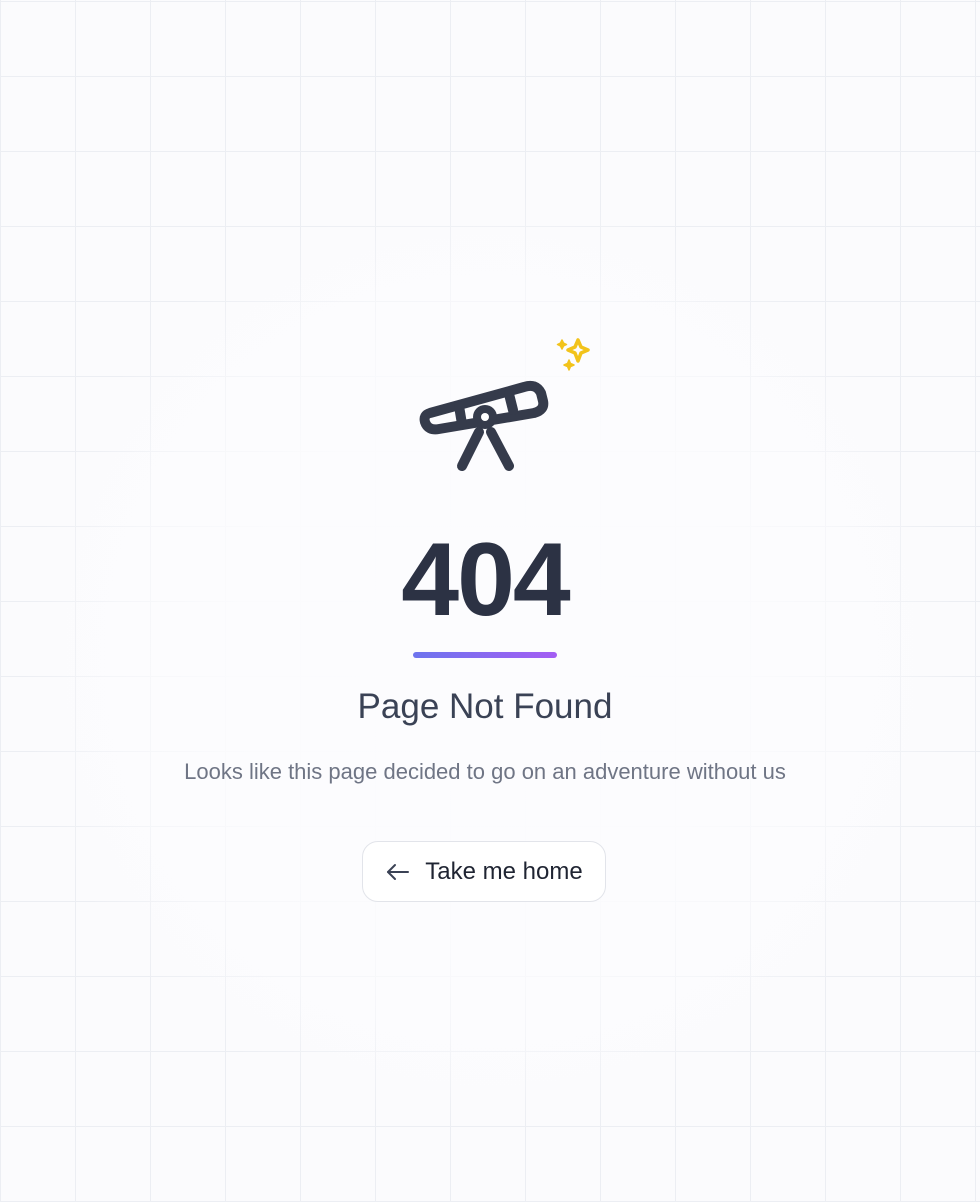  Describe the element at coordinates (486, 580) in the screenshot. I see `error-code: 404` at that location.